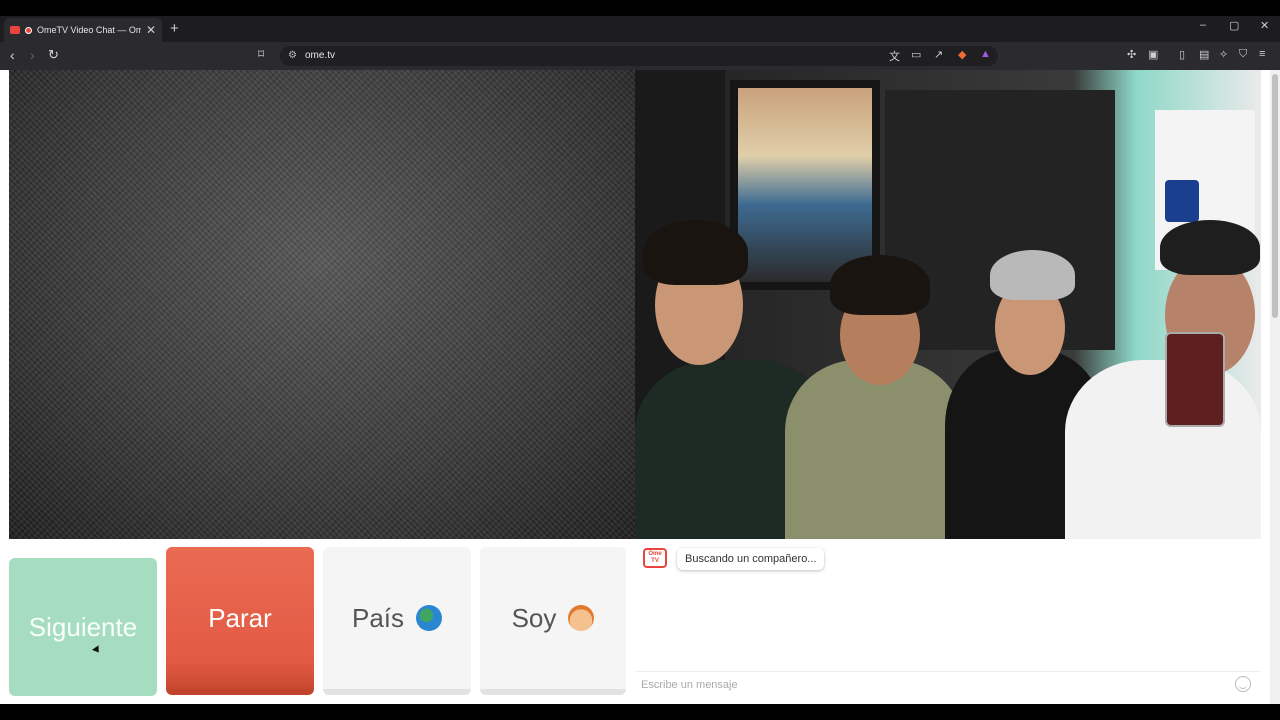 This screenshot has height=720, width=1280. I want to click on maximize-icon: ▢, so click(1234, 25).